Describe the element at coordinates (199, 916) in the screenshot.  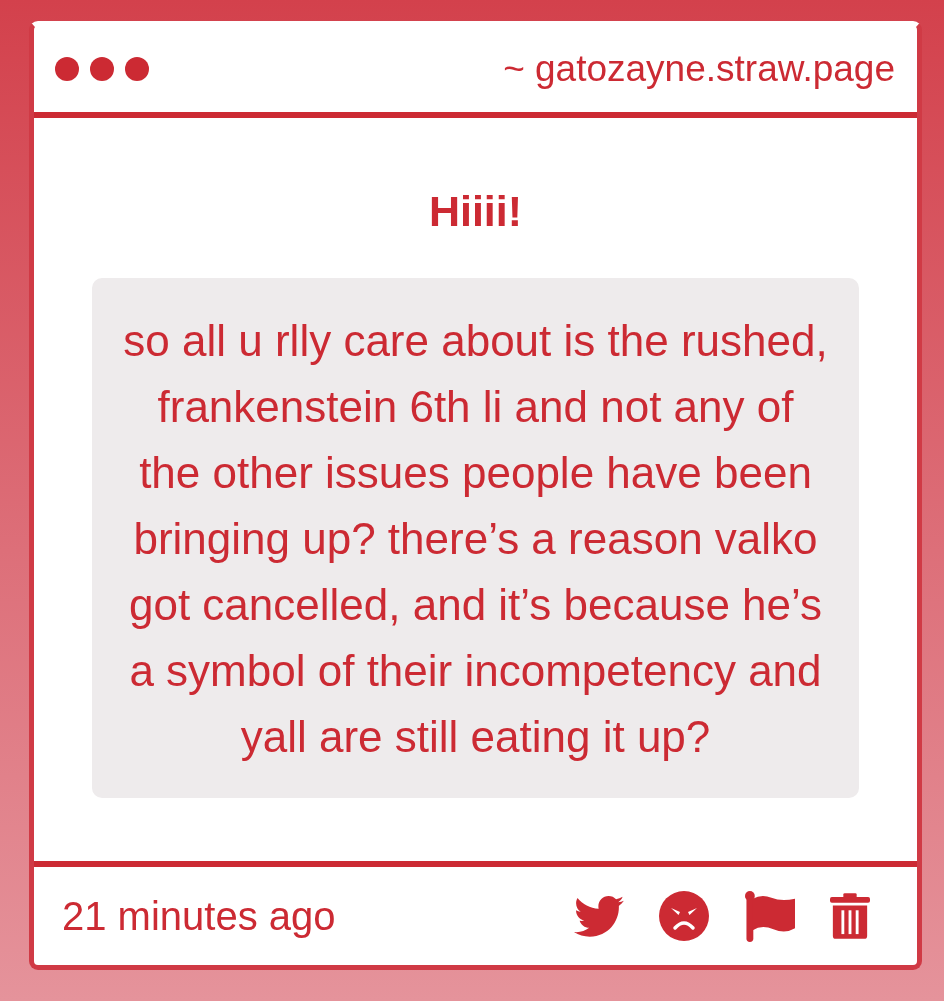
I see `timestamp: 21 minutes ago` at that location.